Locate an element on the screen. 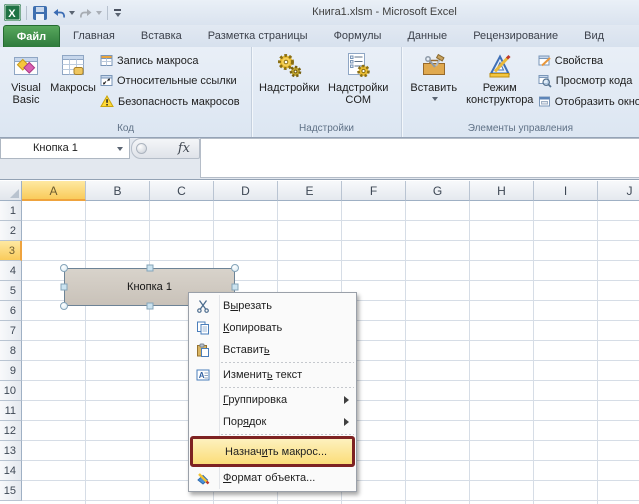  menu-item-cut: Вырезать is located at coordinates (272, 306).